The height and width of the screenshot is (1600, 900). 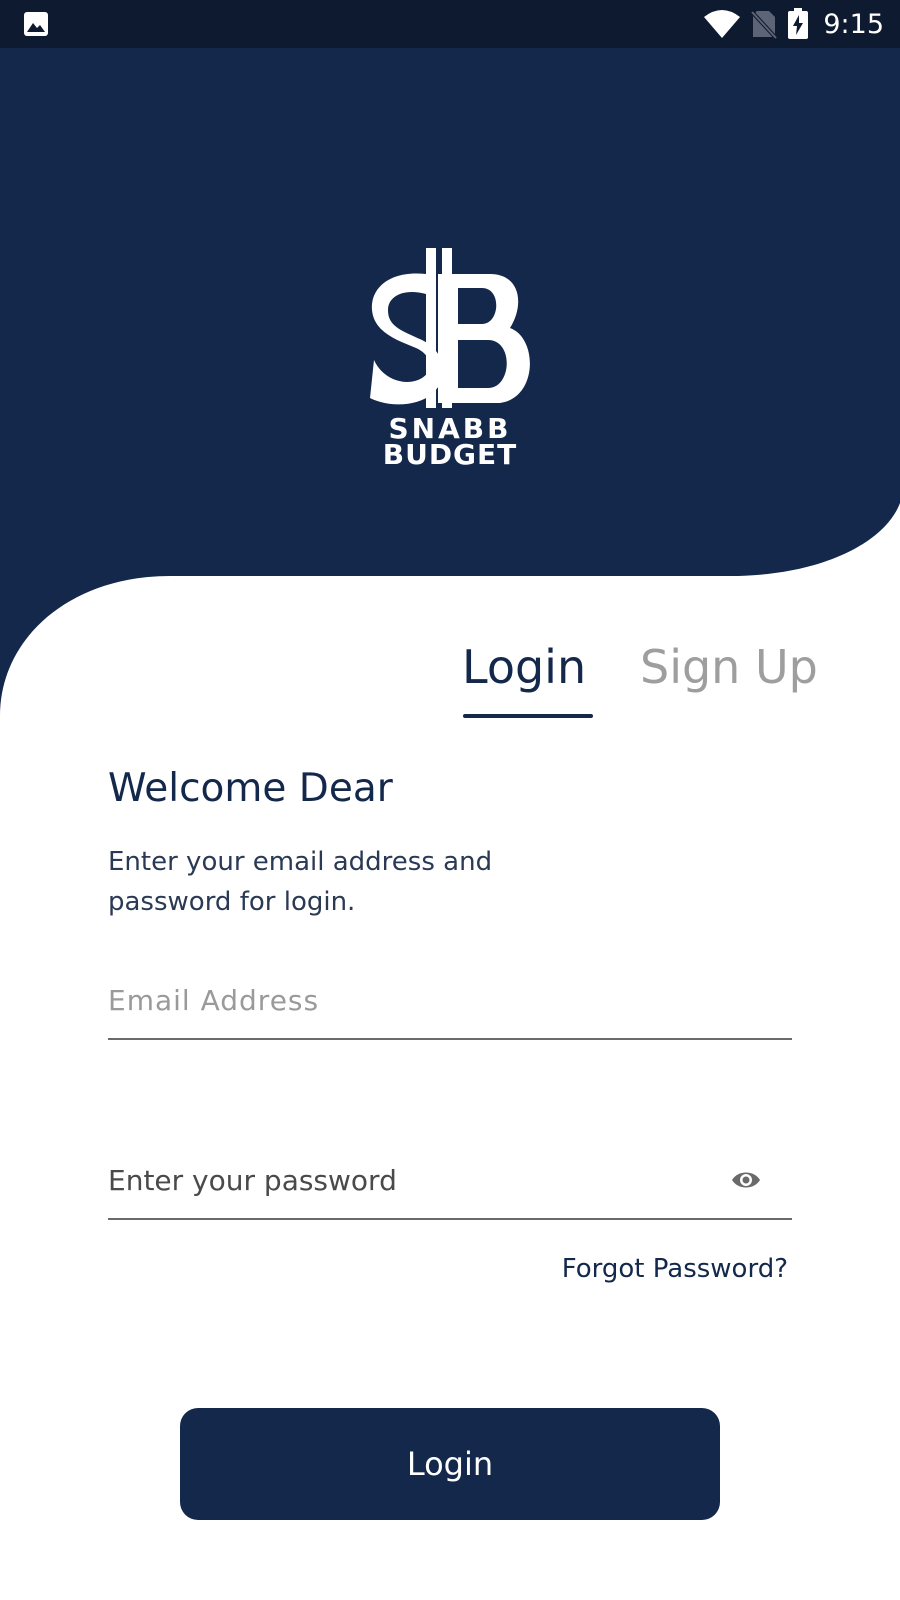 What do you see at coordinates (729, 680) in the screenshot?
I see `tab-sign-up: Sign Up` at bounding box center [729, 680].